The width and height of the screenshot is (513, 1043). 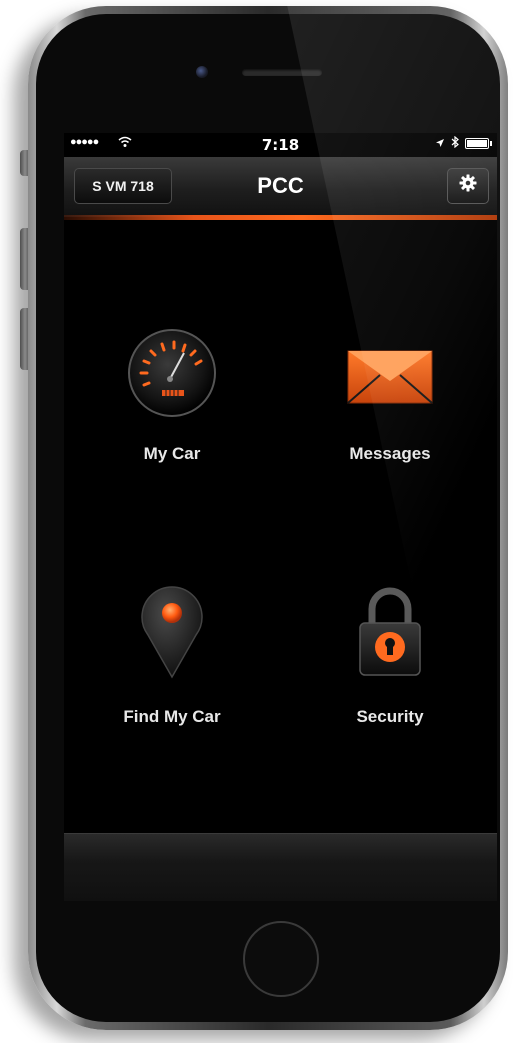 What do you see at coordinates (390, 453) in the screenshot?
I see `tile-label: Messages` at bounding box center [390, 453].